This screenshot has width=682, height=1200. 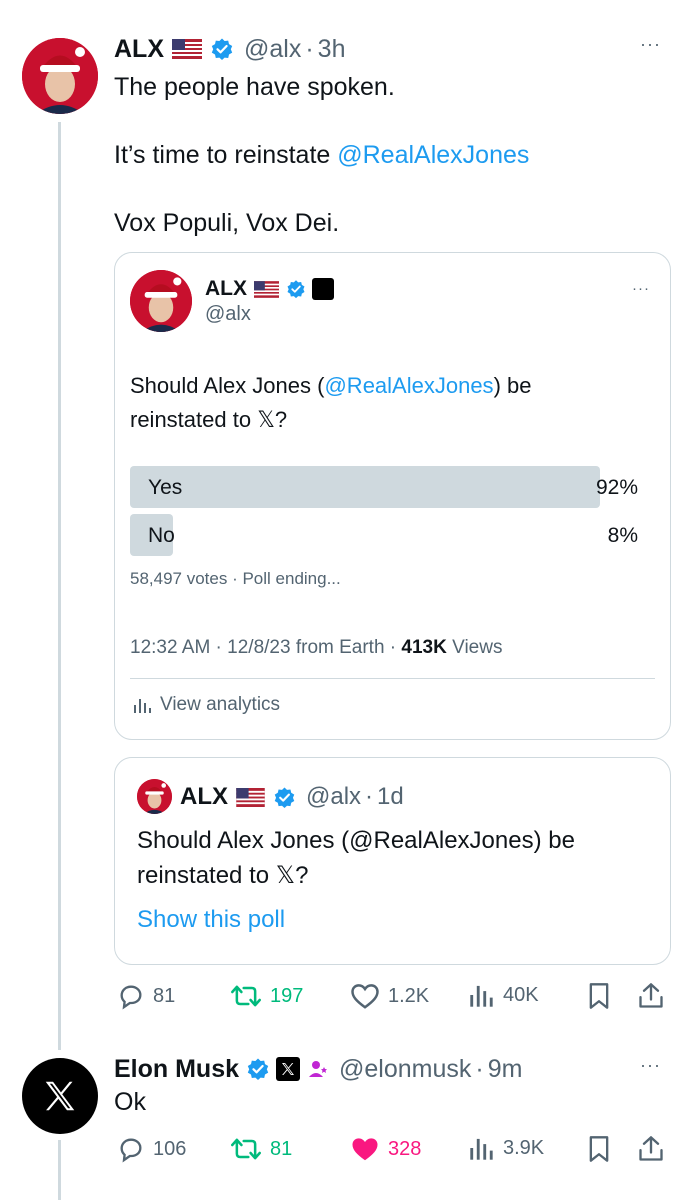 What do you see at coordinates (146, 996) in the screenshot?
I see `reply-button: 81` at bounding box center [146, 996].